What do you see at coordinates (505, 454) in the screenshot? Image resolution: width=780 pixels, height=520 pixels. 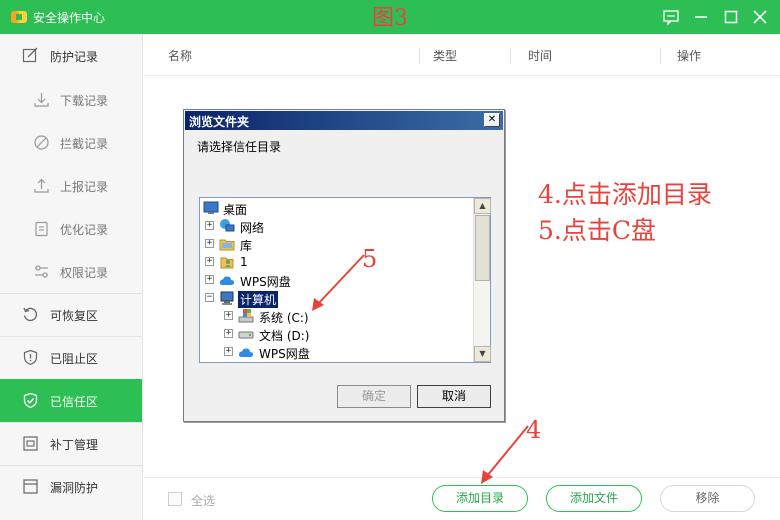 I see `arrow-to-add-directory-icon` at bounding box center [505, 454].